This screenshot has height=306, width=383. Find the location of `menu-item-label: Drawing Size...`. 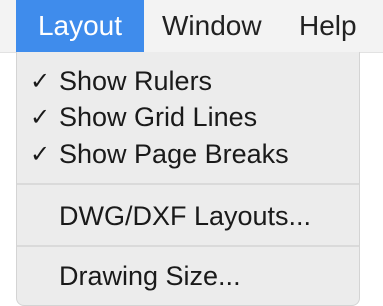

menu-item-label: Drawing Size... is located at coordinates (150, 276).